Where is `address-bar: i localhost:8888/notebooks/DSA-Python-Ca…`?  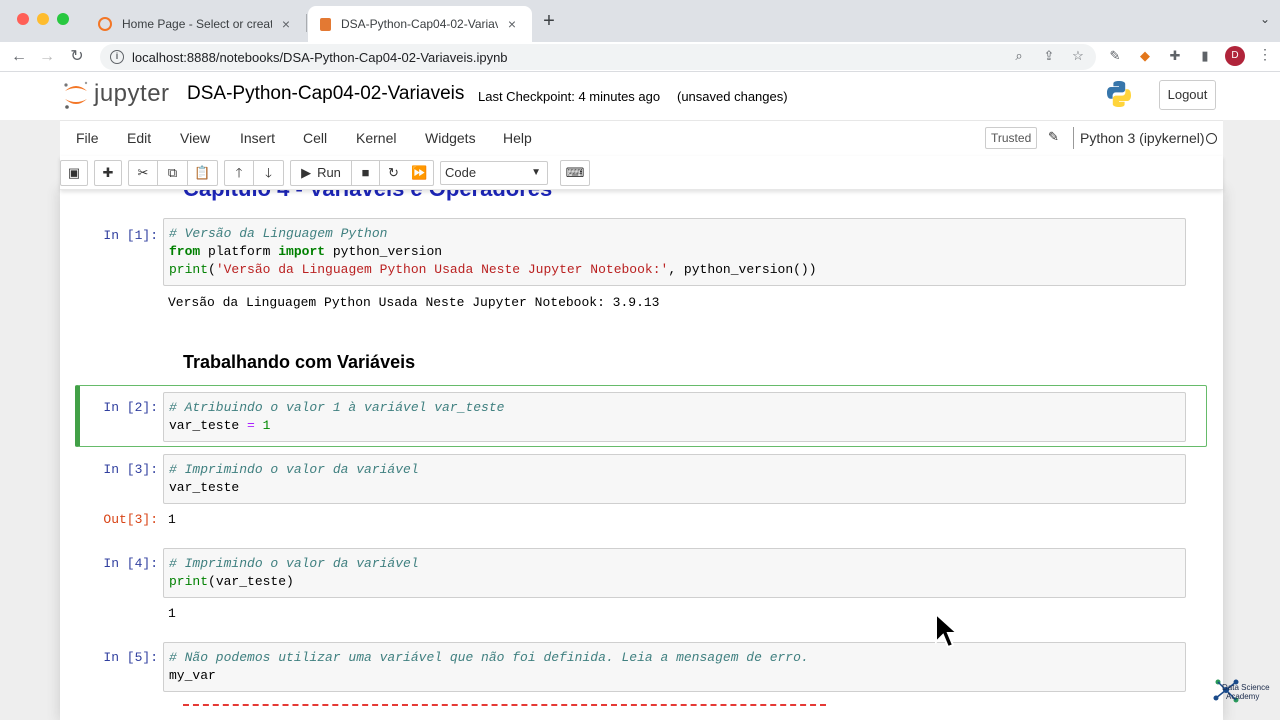
address-bar: i localhost:8888/notebooks/DSA-Python-Ca… is located at coordinates (598, 57).